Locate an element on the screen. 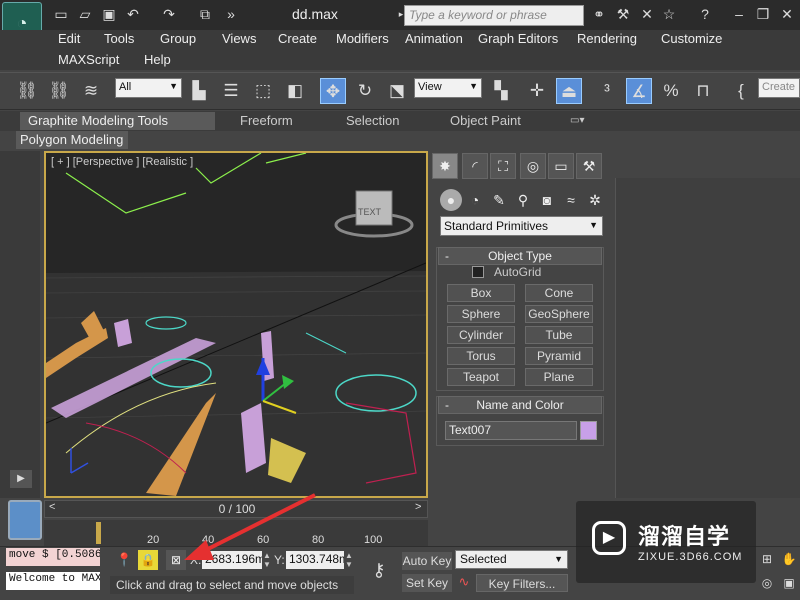  exchange-icon: ✕ is located at coordinates (647, 14).